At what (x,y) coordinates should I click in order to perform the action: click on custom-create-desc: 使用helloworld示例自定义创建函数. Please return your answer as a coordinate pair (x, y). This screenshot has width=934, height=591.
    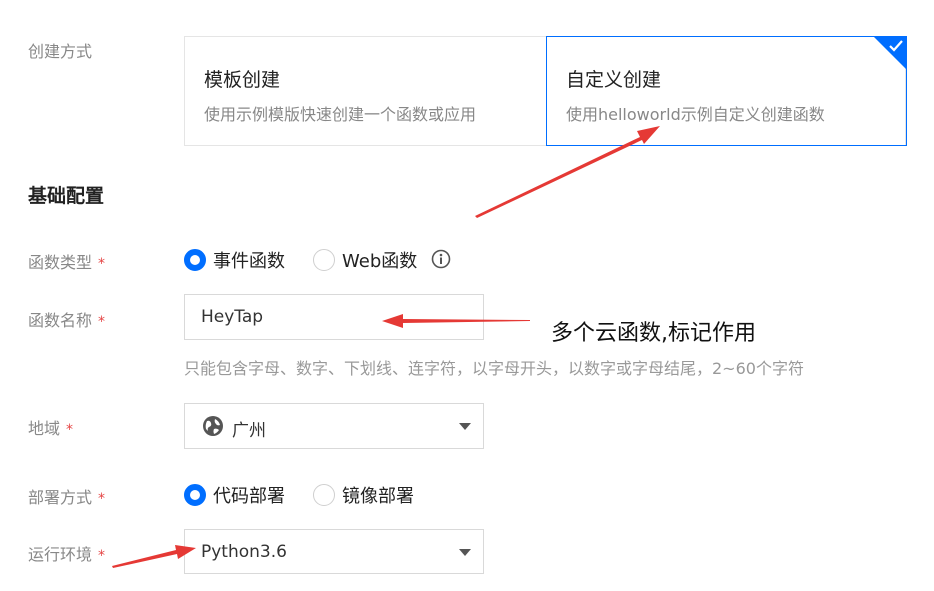
    Looking at the image, I should click on (695, 114).